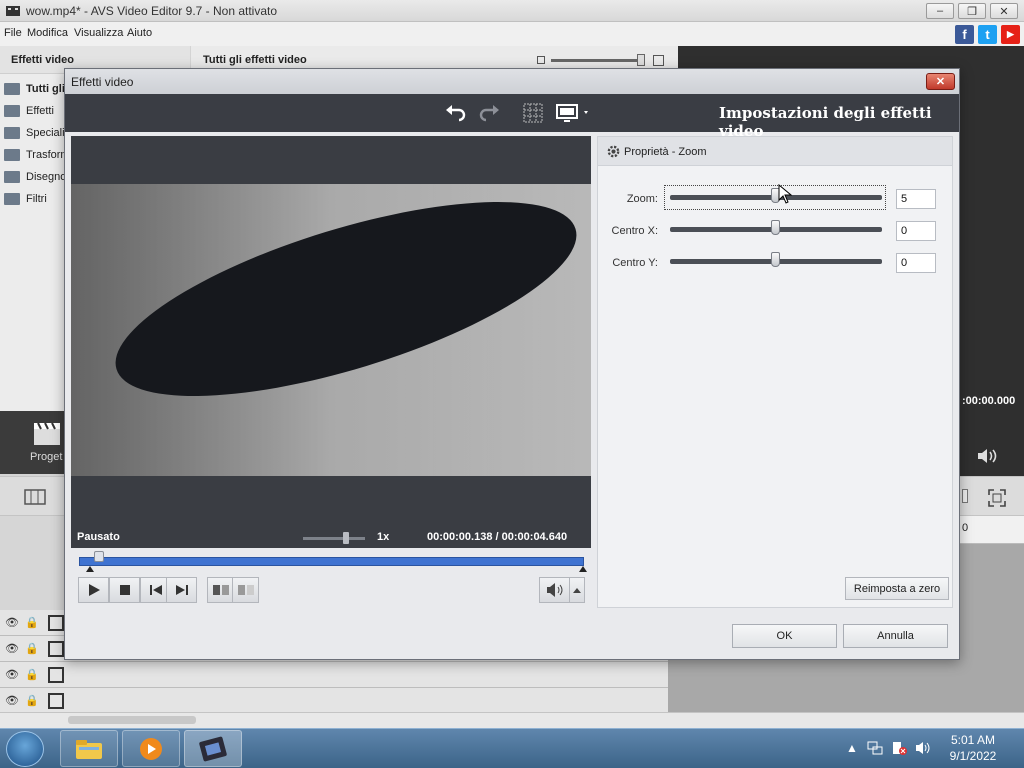 The height and width of the screenshot is (768, 1024). What do you see at coordinates (512, 81) in the screenshot?
I see `dialog-titlebar: Effetti video ✕` at bounding box center [512, 81].